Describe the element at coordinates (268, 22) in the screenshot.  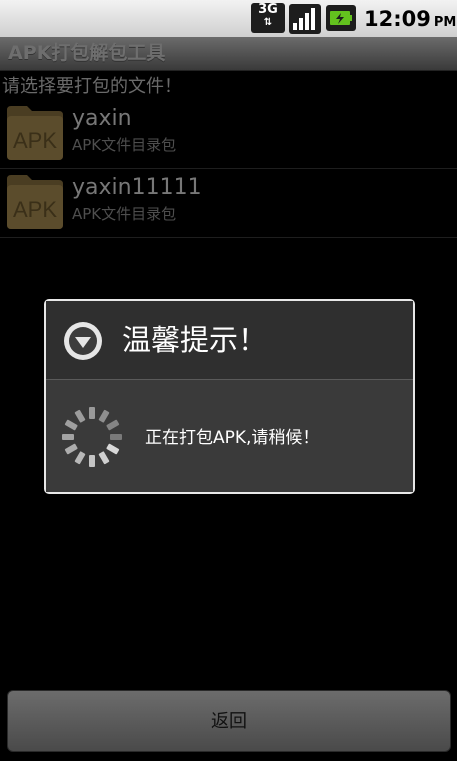
I see `network-arrows: ⇅` at that location.